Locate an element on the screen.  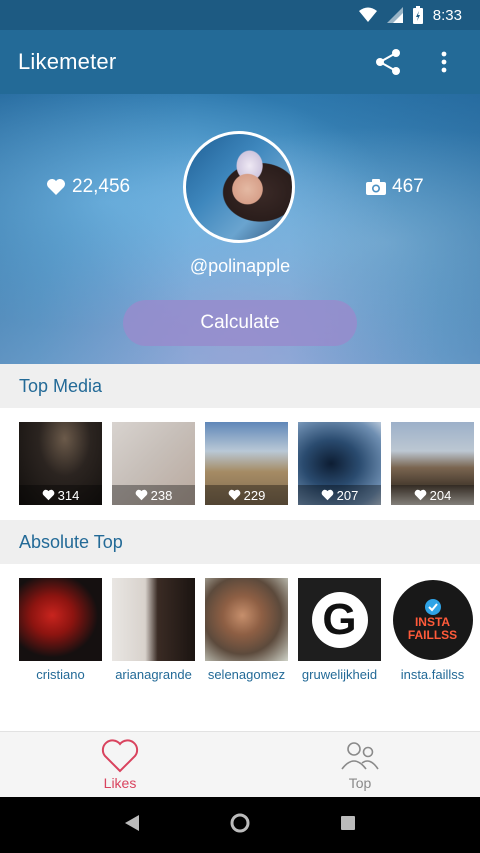
insta-fails-logo-icon: INSTA FAILLSS is located at coordinates (432, 619).